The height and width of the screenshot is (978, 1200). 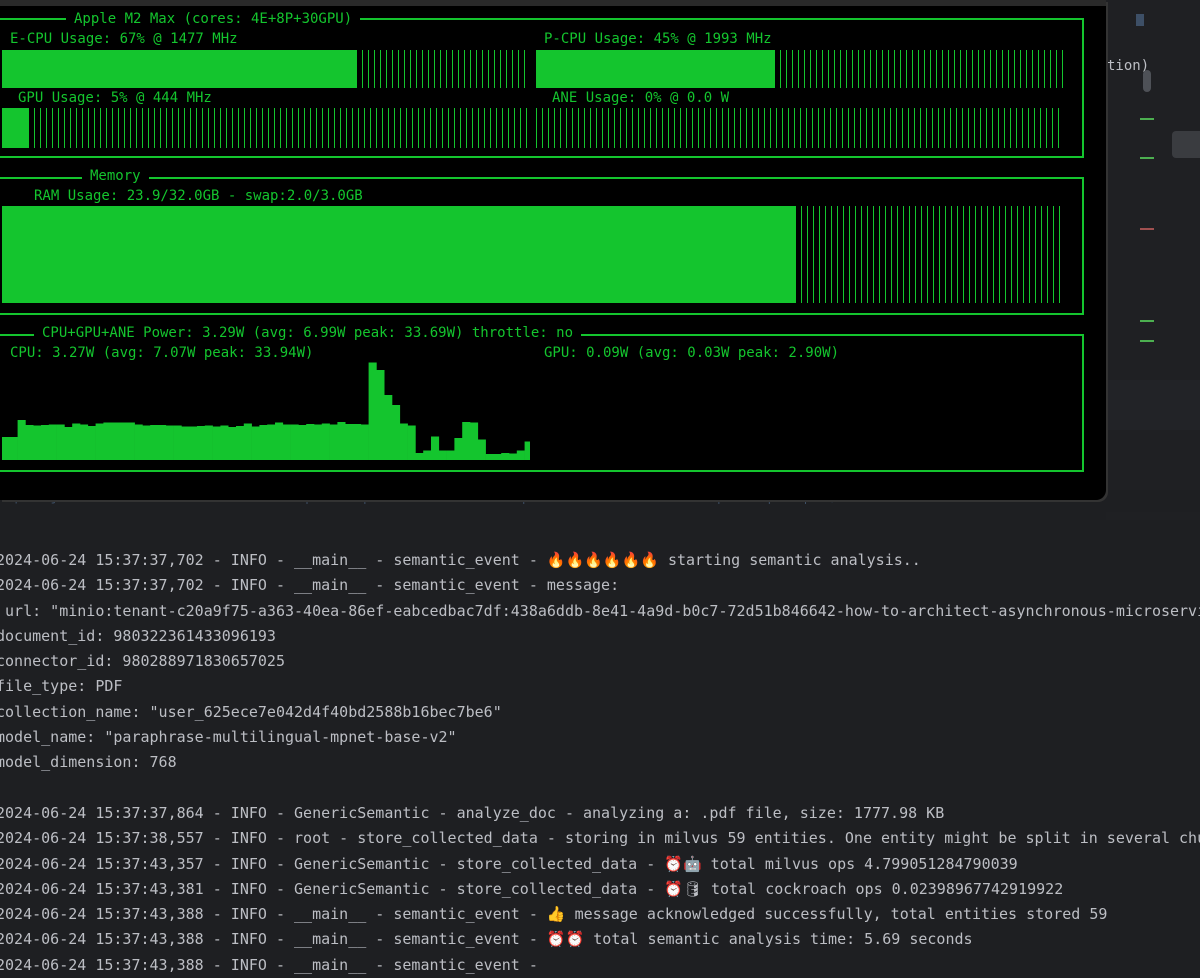 I want to click on log-line: document_id: 980322361433096193, so click(x=138, y=635).